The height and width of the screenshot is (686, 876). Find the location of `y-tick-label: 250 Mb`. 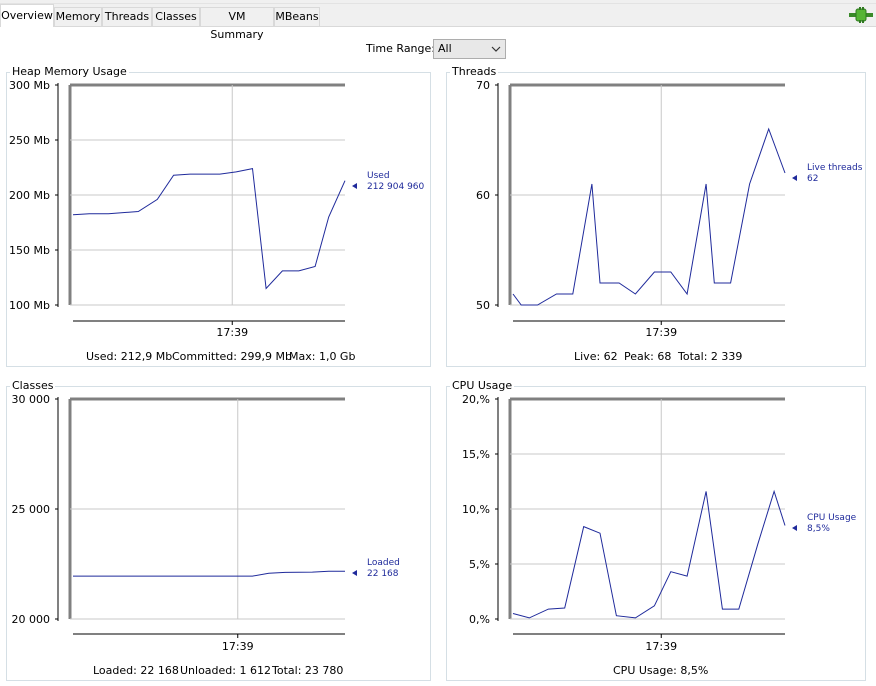

y-tick-label: 250 Mb is located at coordinates (29, 140).